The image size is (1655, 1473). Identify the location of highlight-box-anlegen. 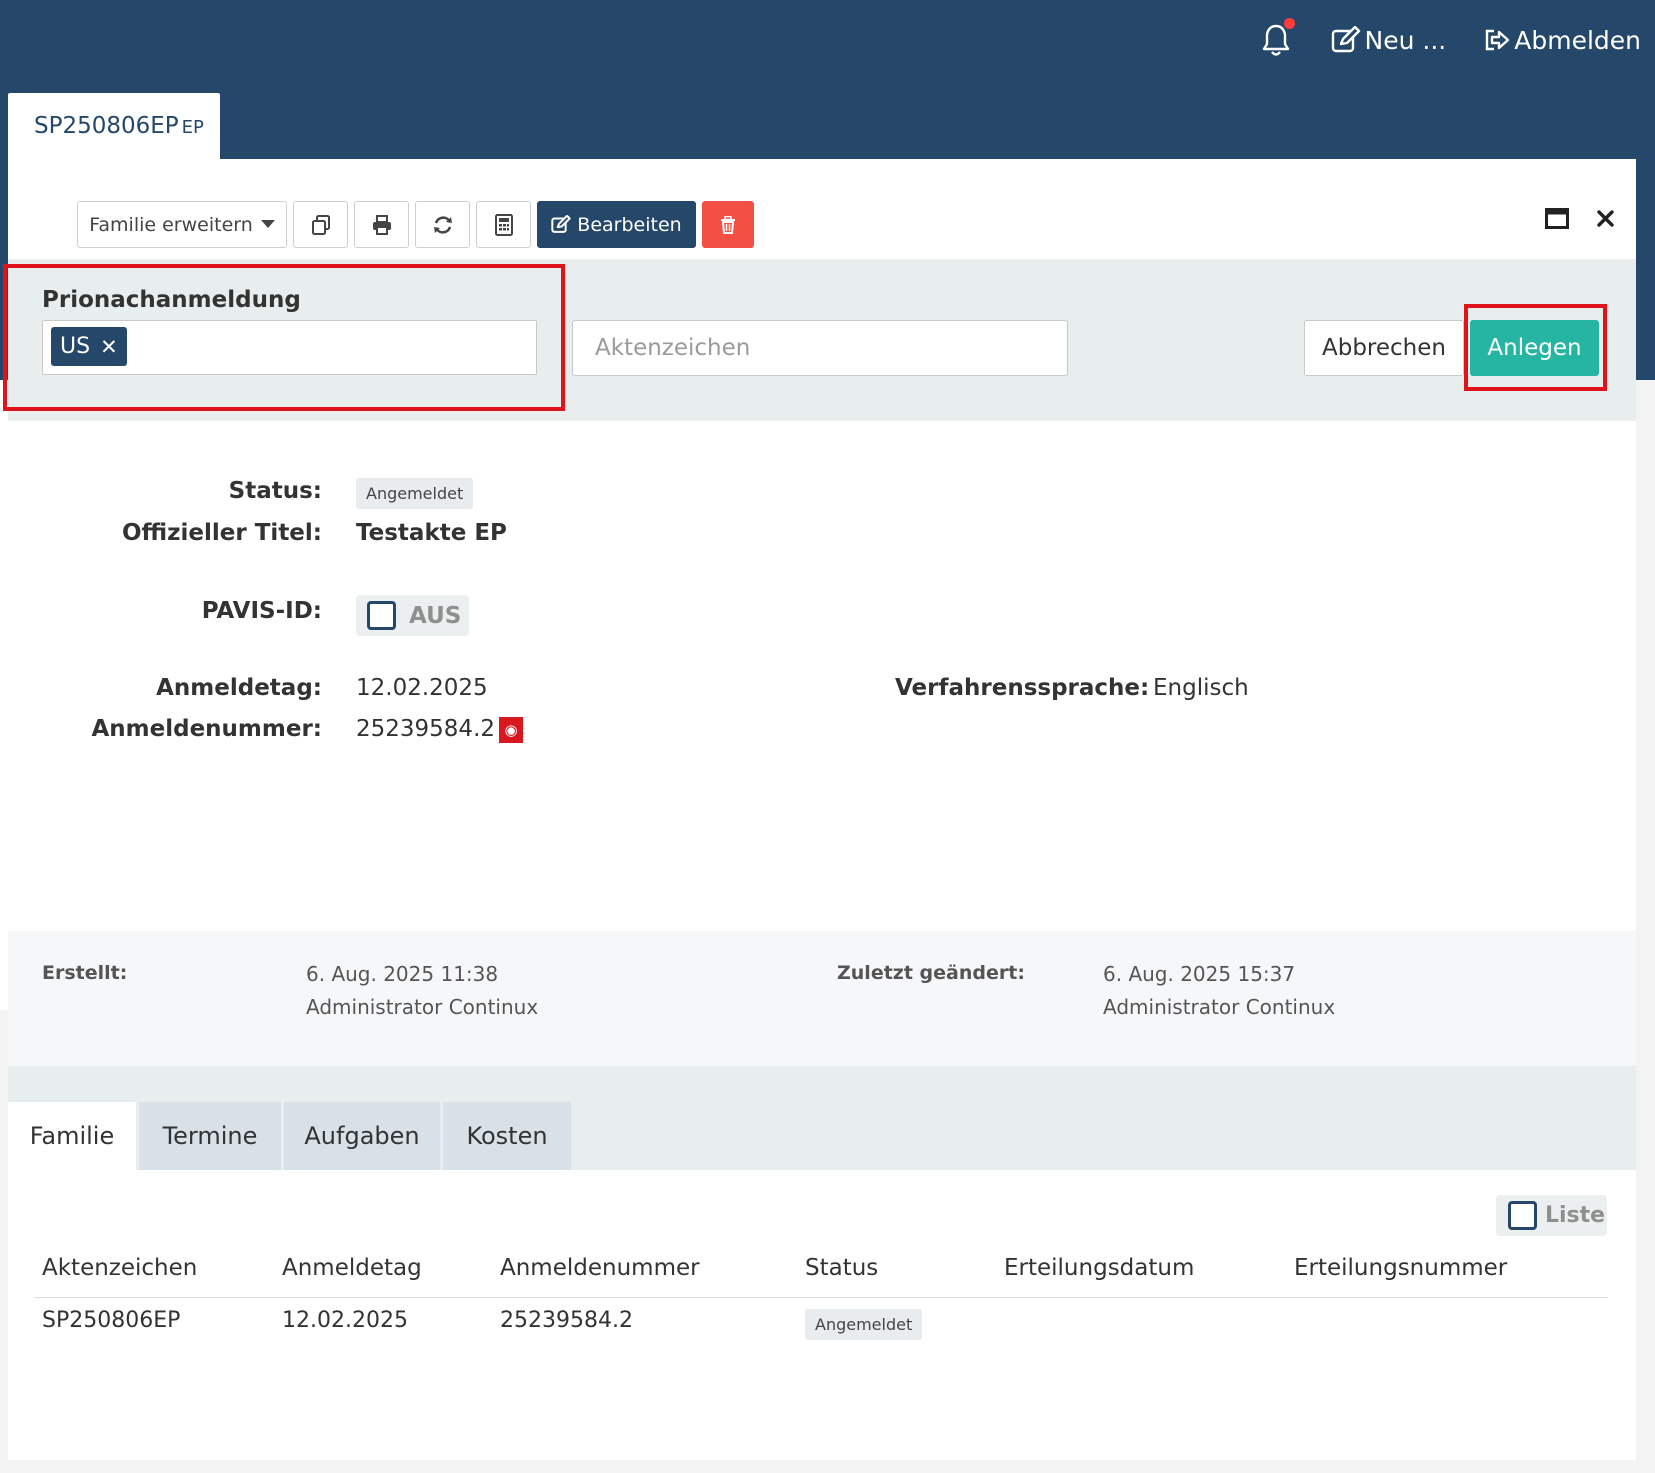
(1535, 347).